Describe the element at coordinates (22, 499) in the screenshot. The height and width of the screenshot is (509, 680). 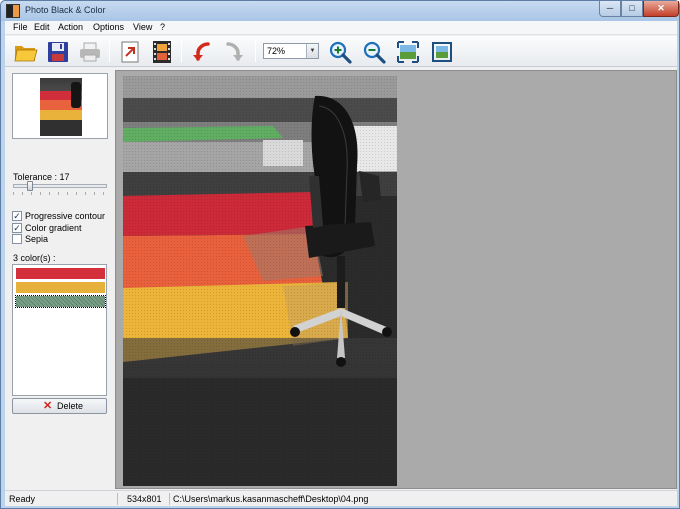
I see `status-text: Ready` at that location.